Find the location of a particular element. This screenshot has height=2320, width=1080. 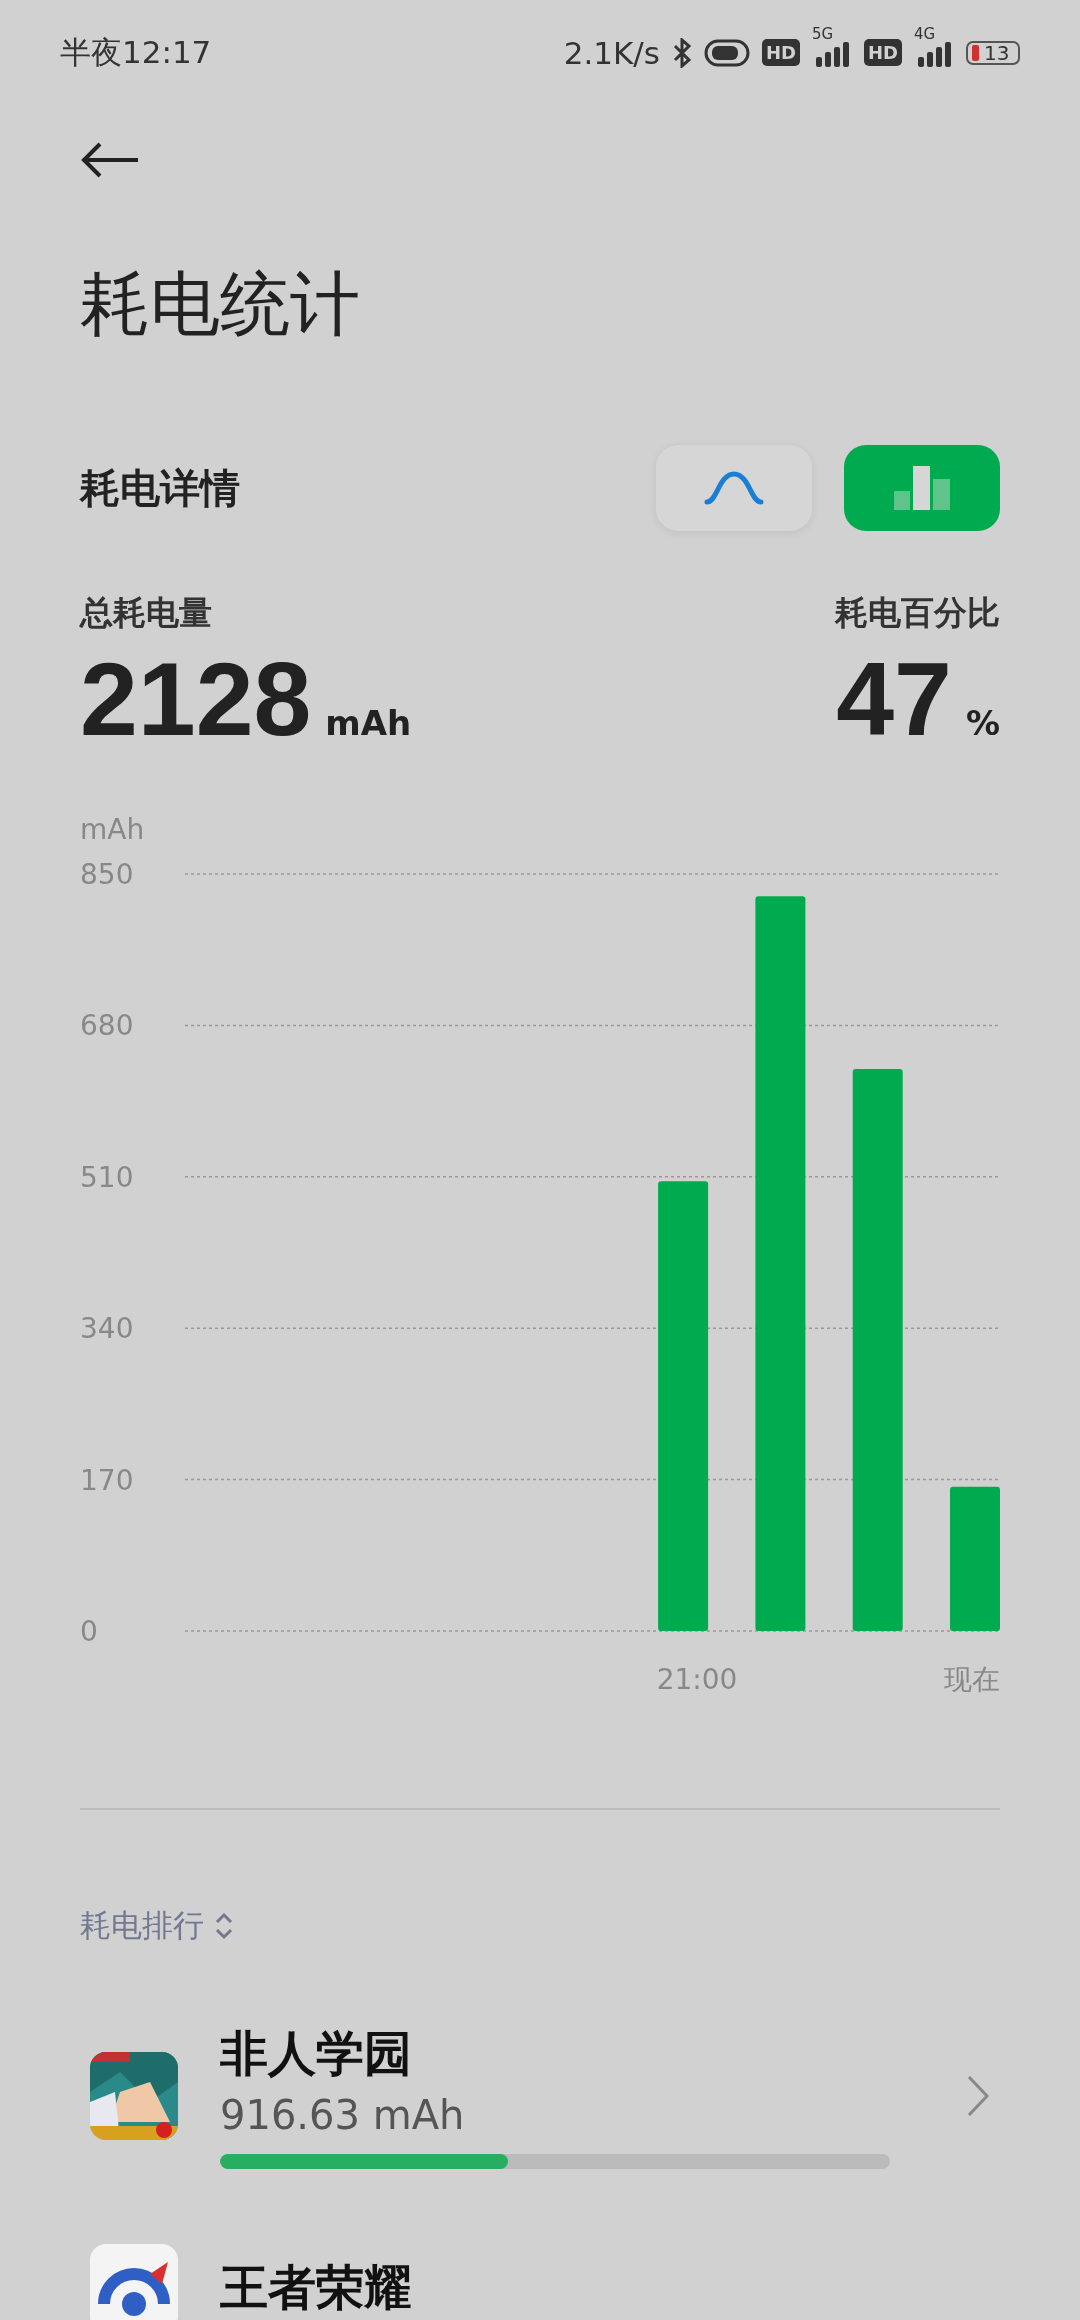

app-row: 非人学园 916.63 mAh is located at coordinates (540, 2095).